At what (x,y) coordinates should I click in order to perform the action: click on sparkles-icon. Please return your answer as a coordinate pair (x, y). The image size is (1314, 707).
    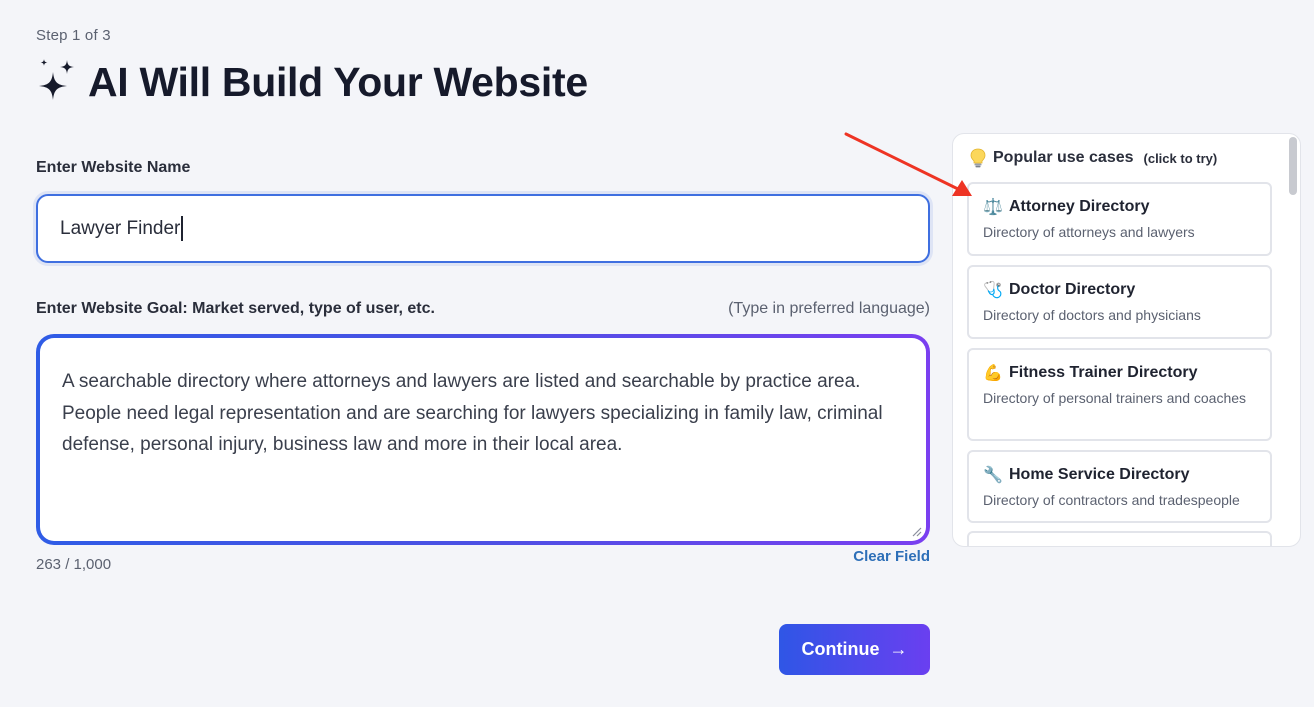
    Looking at the image, I should click on (56, 79).